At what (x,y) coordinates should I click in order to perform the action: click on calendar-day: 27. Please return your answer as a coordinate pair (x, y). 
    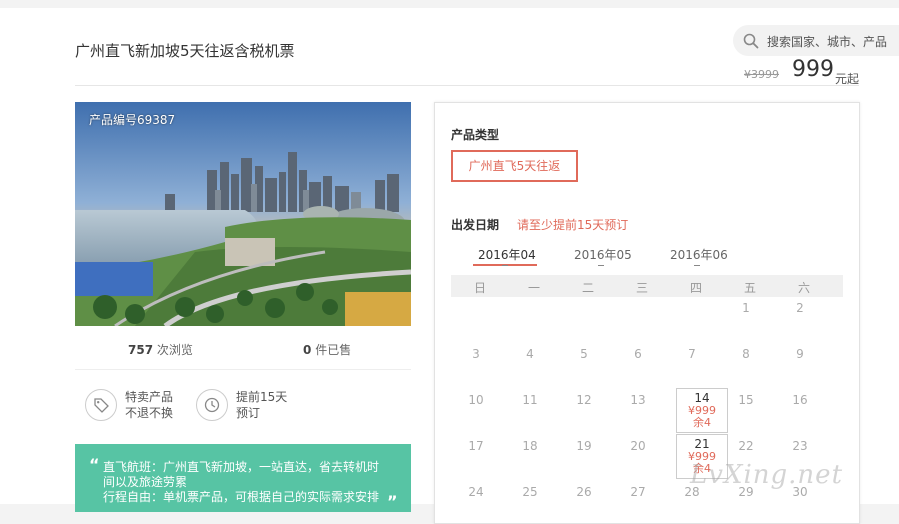
    Looking at the image, I should click on (638, 492).